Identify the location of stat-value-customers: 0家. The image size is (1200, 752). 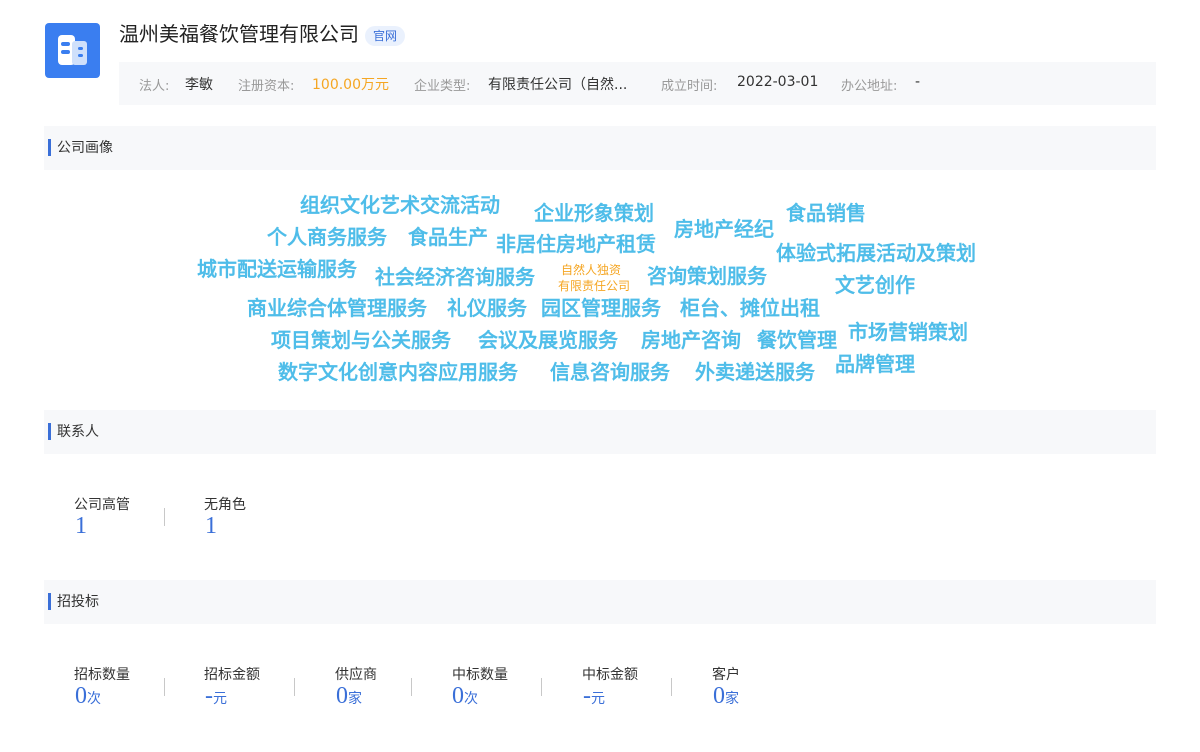
(726, 696).